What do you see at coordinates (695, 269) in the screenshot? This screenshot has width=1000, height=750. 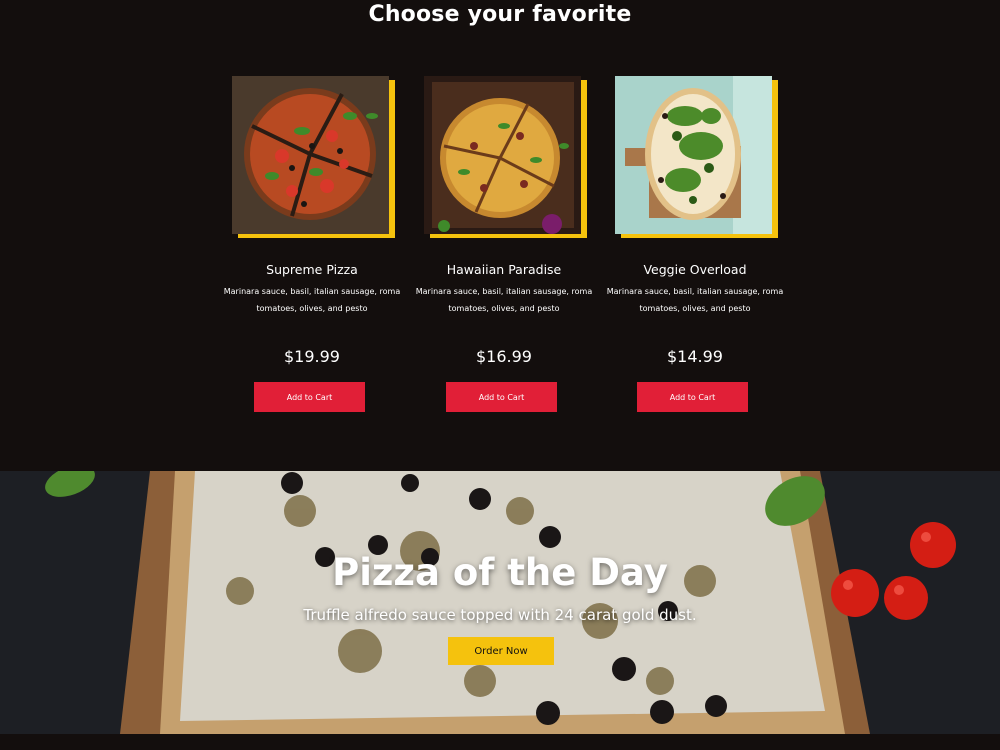 I see `product-name: Veggie Overload` at bounding box center [695, 269].